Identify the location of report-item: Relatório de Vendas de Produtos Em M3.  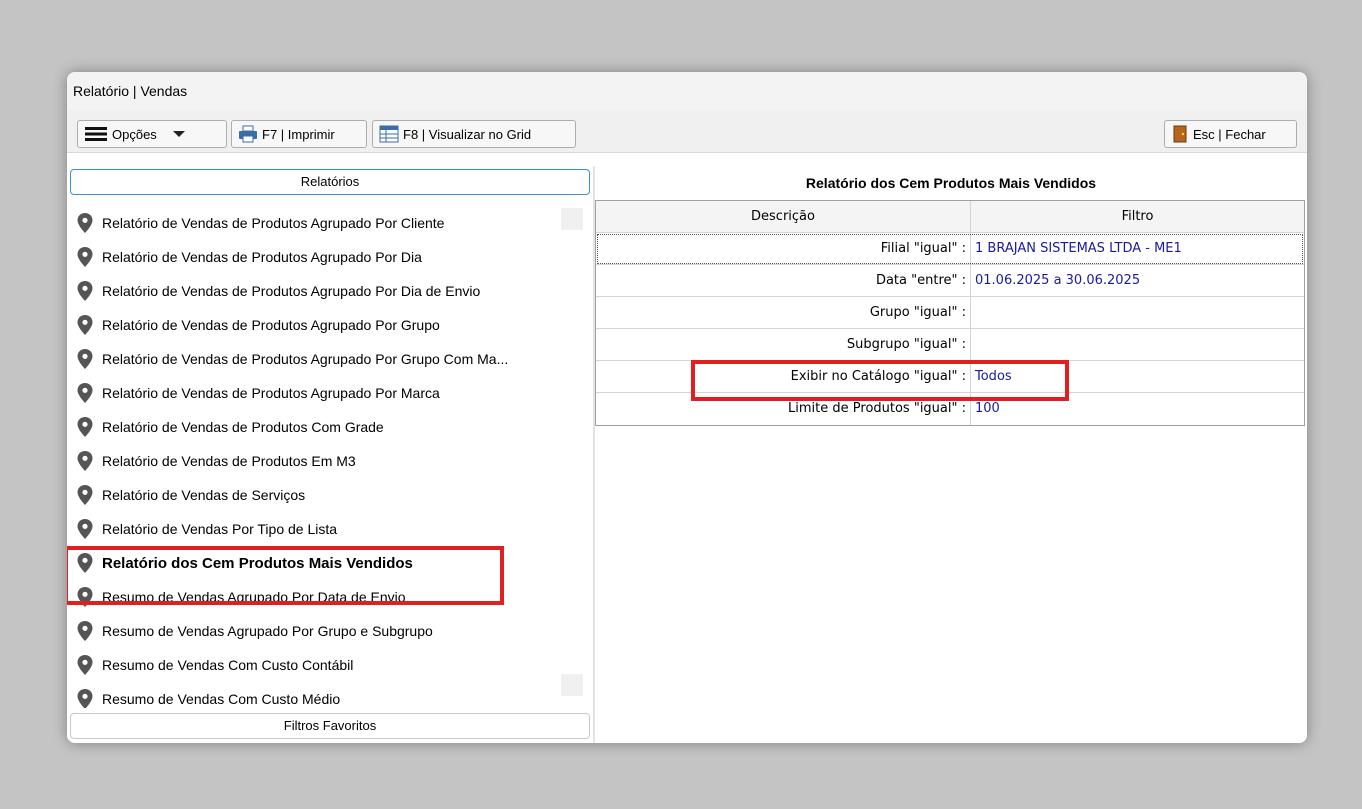
(216, 461).